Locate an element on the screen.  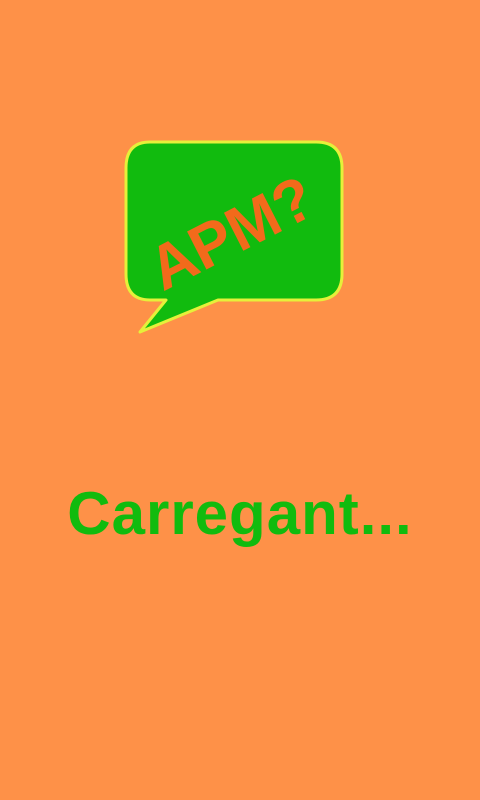
app-logo: APM? is located at coordinates (236, 238).